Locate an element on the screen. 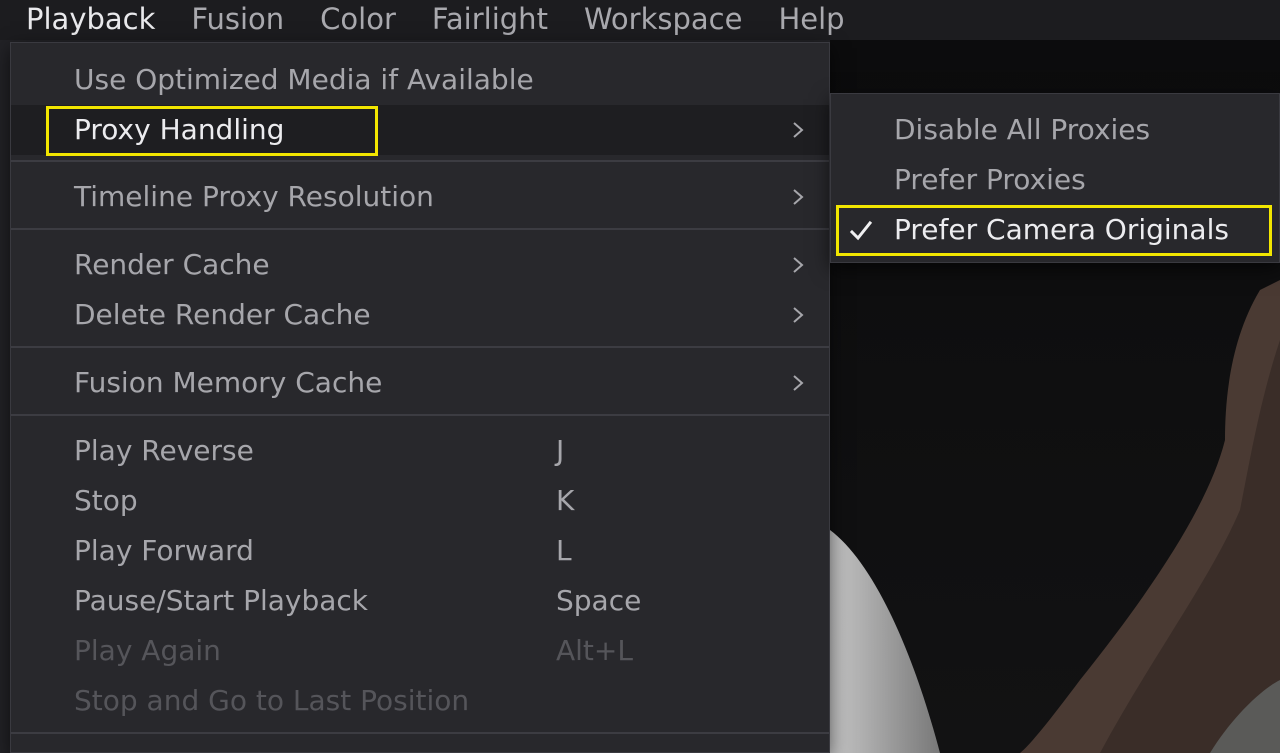  menu-item-label: Play Reverse is located at coordinates (164, 450).